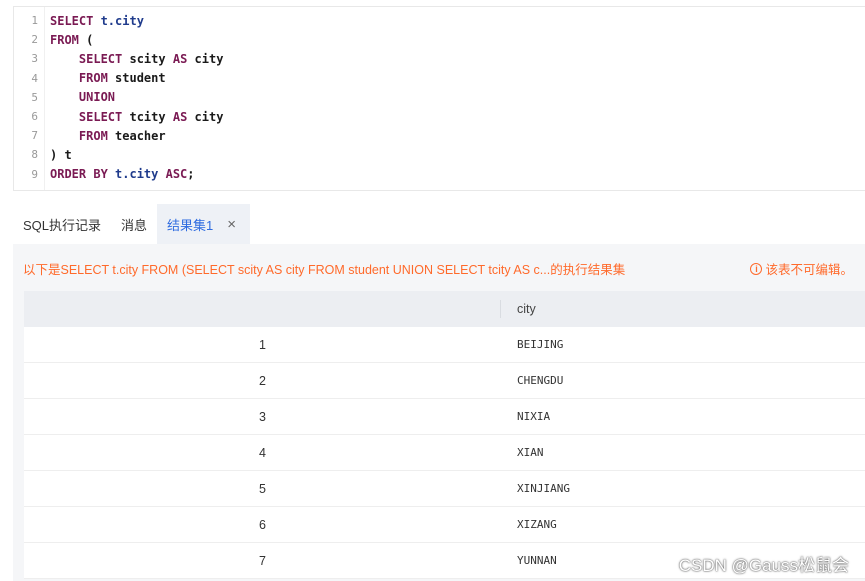 The width and height of the screenshot is (865, 581). Describe the element at coordinates (140, 78) in the screenshot. I see `code-token: student` at that location.